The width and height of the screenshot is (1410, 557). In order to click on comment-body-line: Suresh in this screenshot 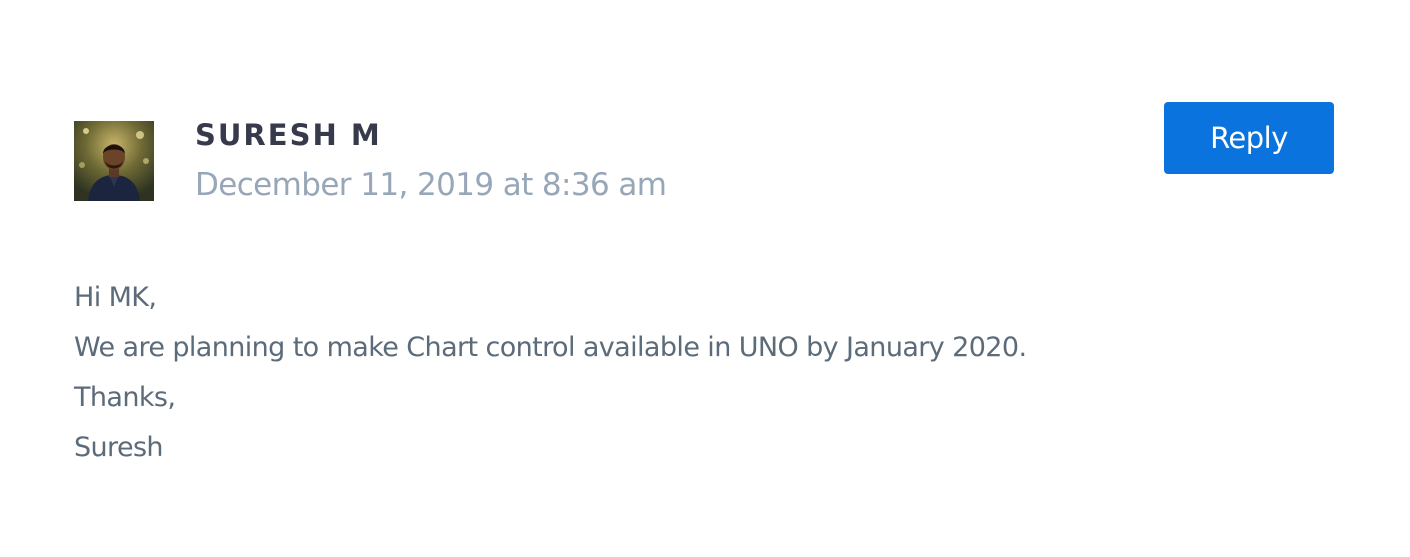, I will do `click(119, 447)`.